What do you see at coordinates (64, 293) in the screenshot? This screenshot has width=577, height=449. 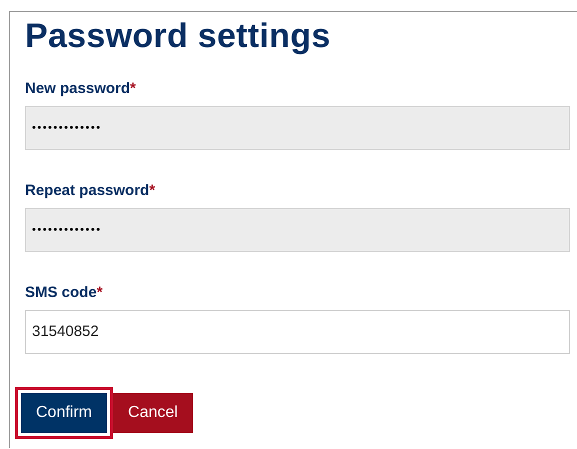 I see `field-label: SMS code*` at bounding box center [64, 293].